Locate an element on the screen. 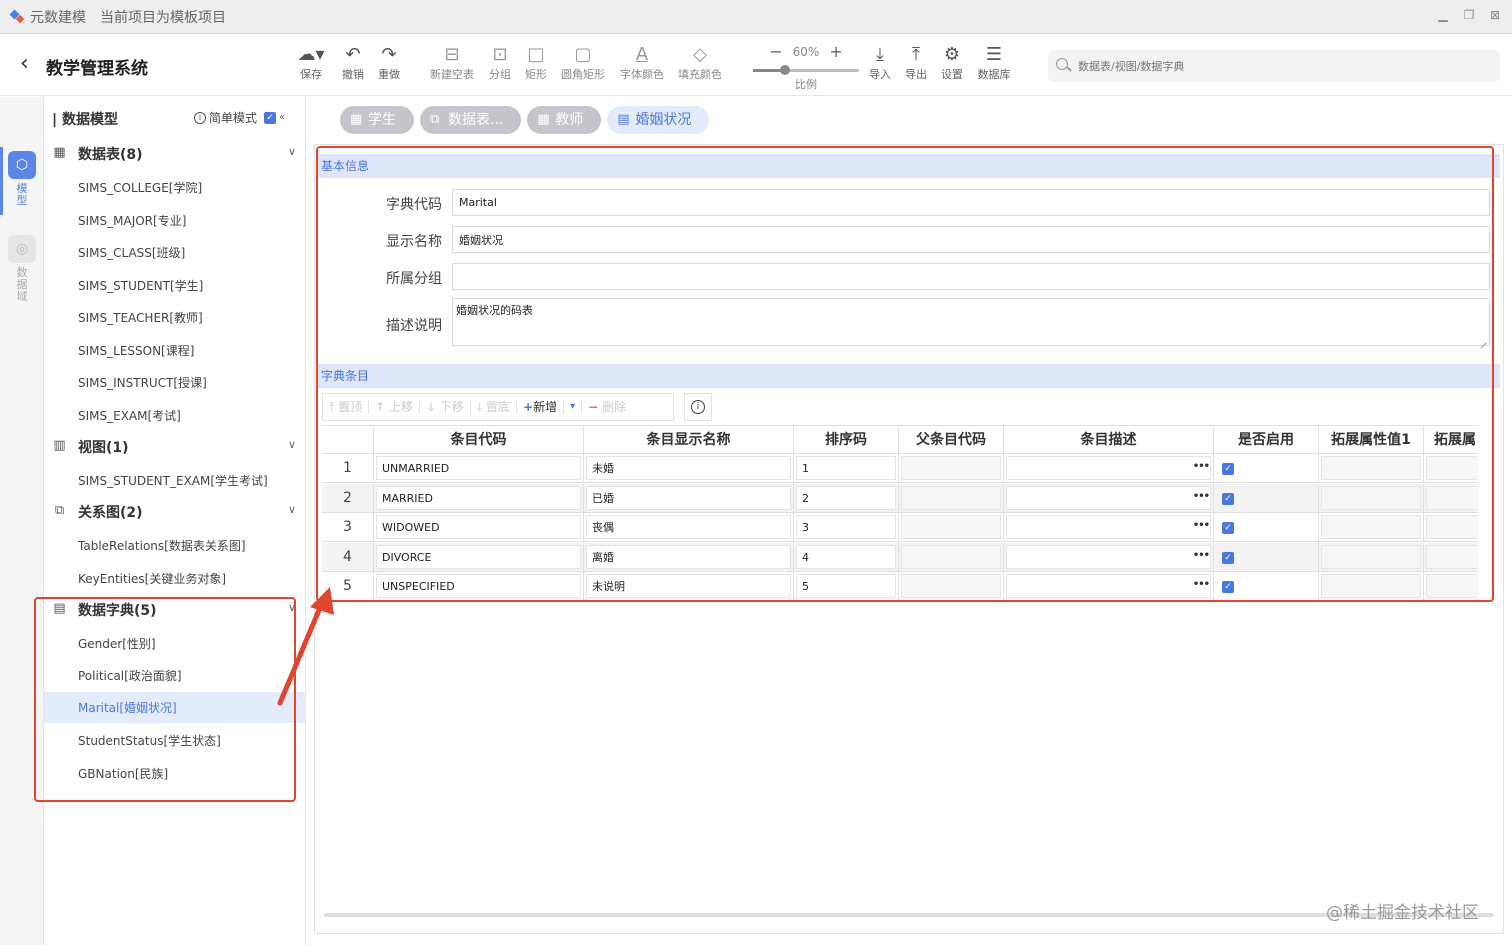  database-button: ☰ 数据库 is located at coordinates (994, 63).